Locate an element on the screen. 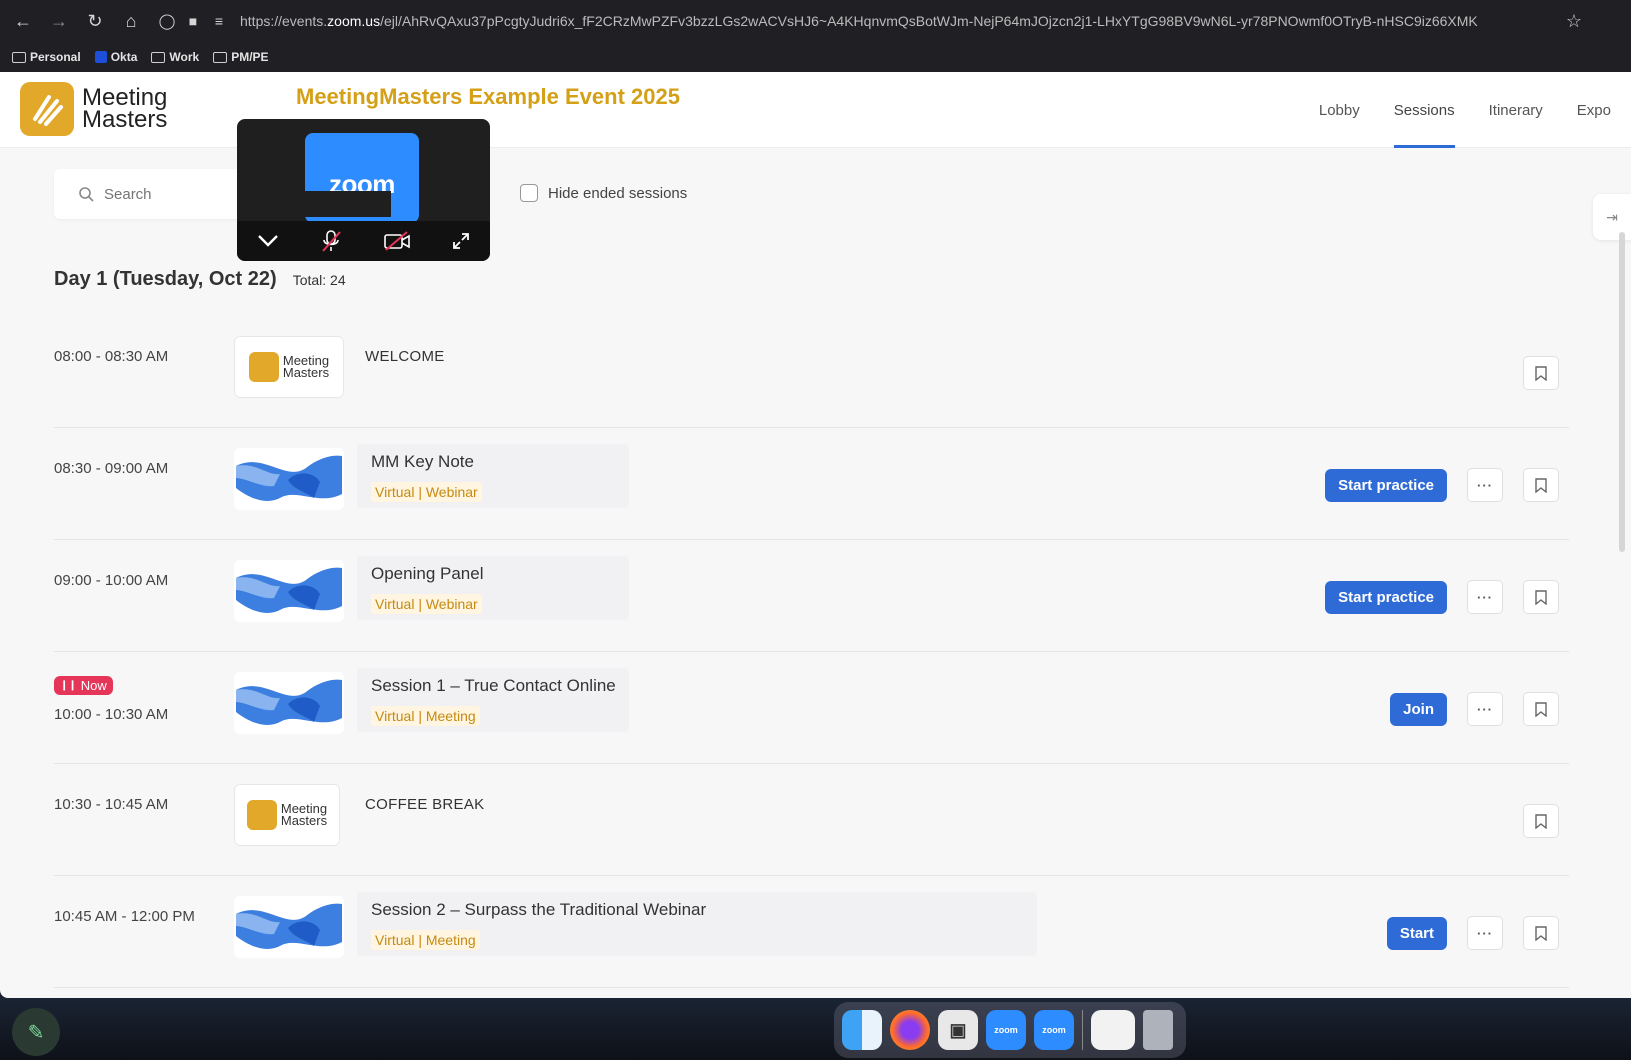 The image size is (1631, 1060). zoom-controls is located at coordinates (363, 241).